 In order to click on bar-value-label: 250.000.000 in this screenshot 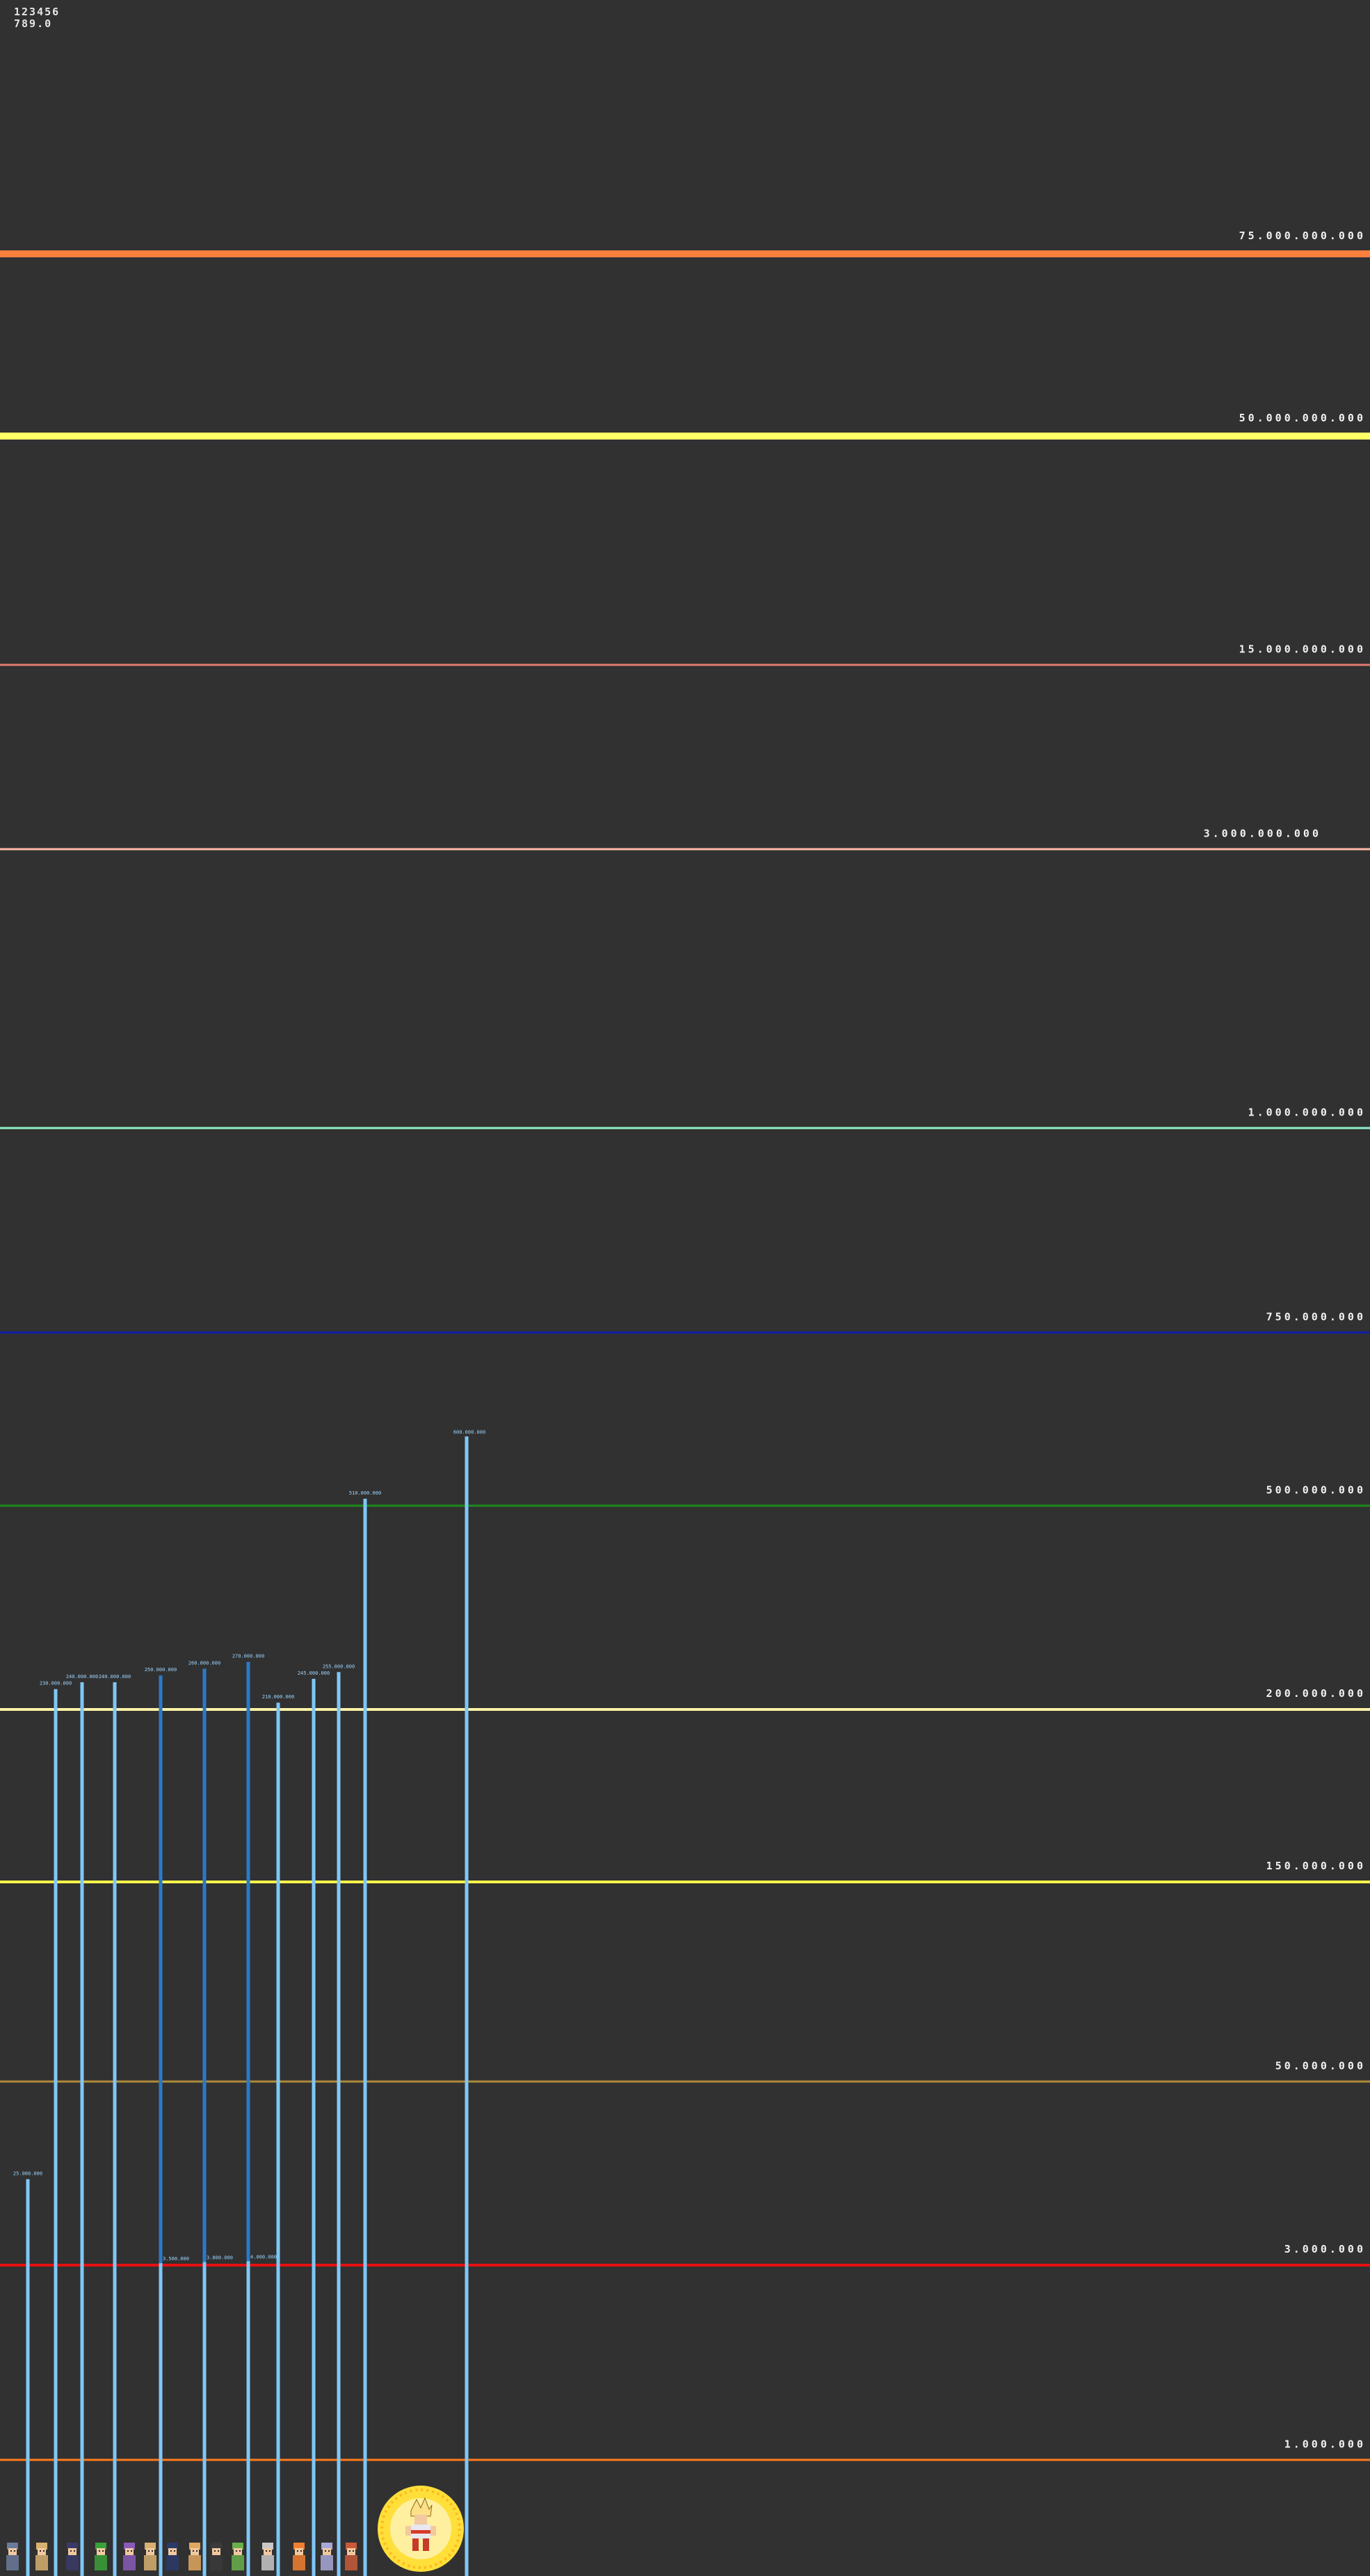, I will do `click(161, 1670)`.